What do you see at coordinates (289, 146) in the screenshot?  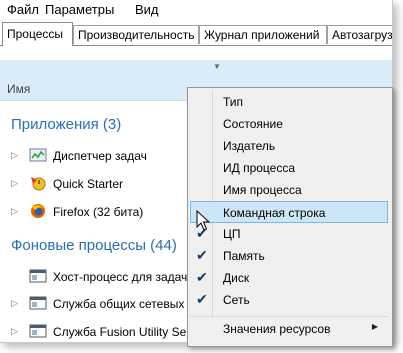 I see `menu-item-publisher: Издатель` at bounding box center [289, 146].